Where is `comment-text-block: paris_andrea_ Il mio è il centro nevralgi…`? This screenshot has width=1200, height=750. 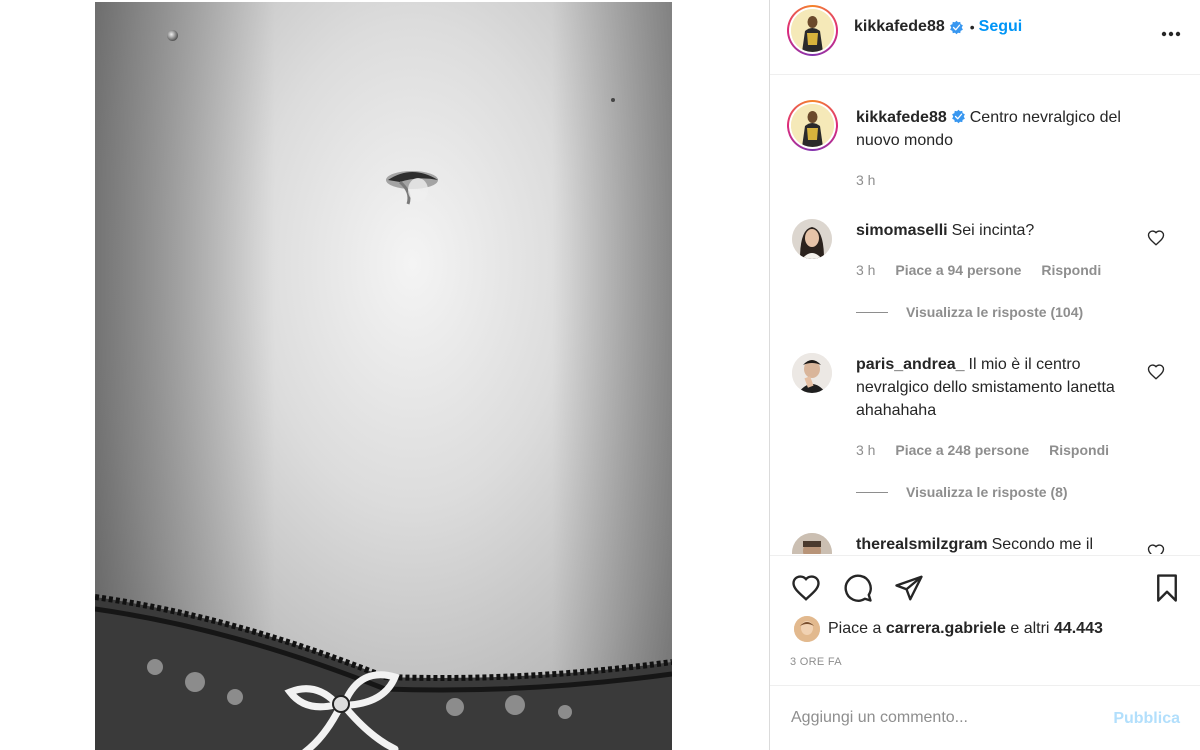 comment-text-block: paris_andrea_ Il mio è il centro nevralgi… is located at coordinates (998, 387).